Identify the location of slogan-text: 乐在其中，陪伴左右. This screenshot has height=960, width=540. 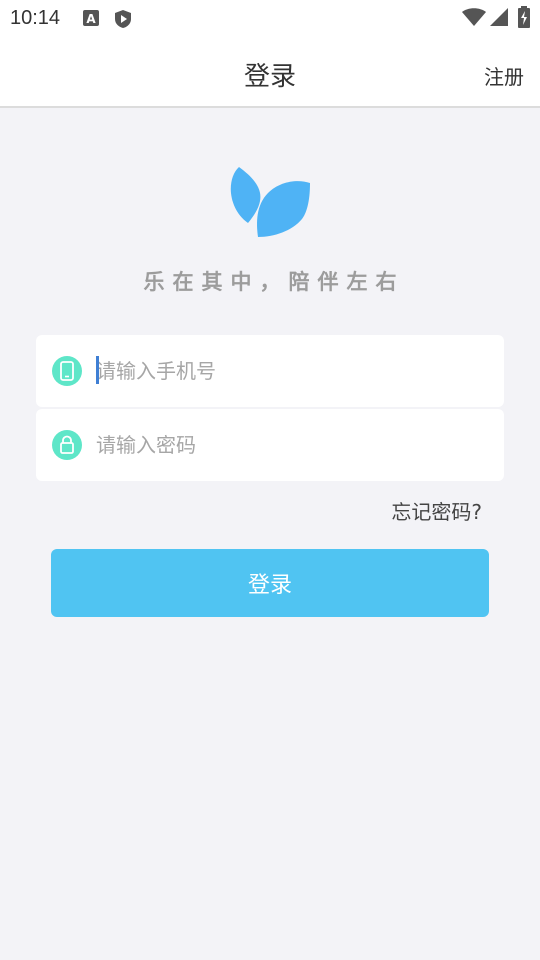
(274, 282).